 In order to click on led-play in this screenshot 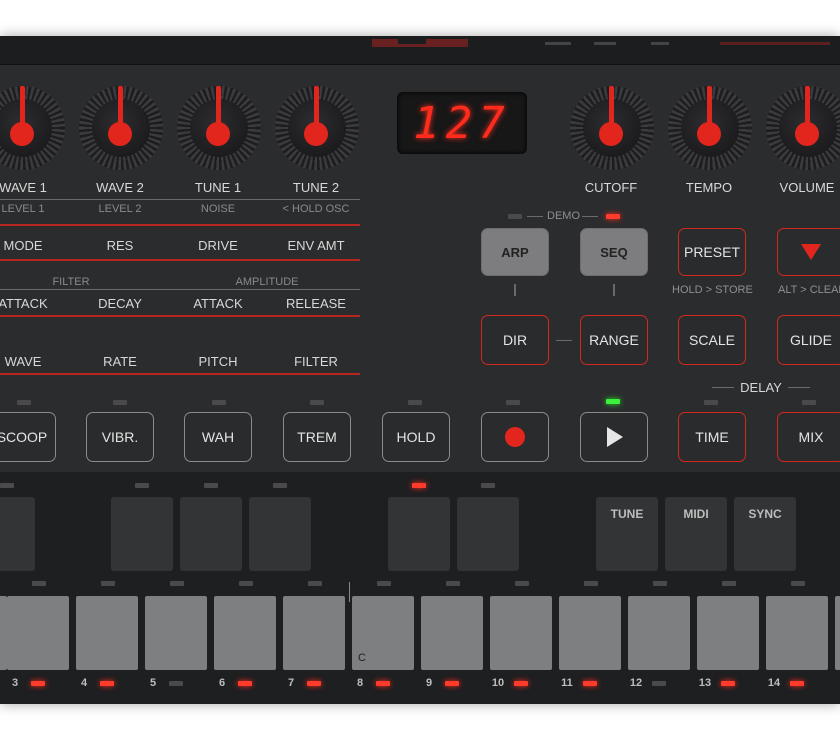, I will do `click(613, 401)`.